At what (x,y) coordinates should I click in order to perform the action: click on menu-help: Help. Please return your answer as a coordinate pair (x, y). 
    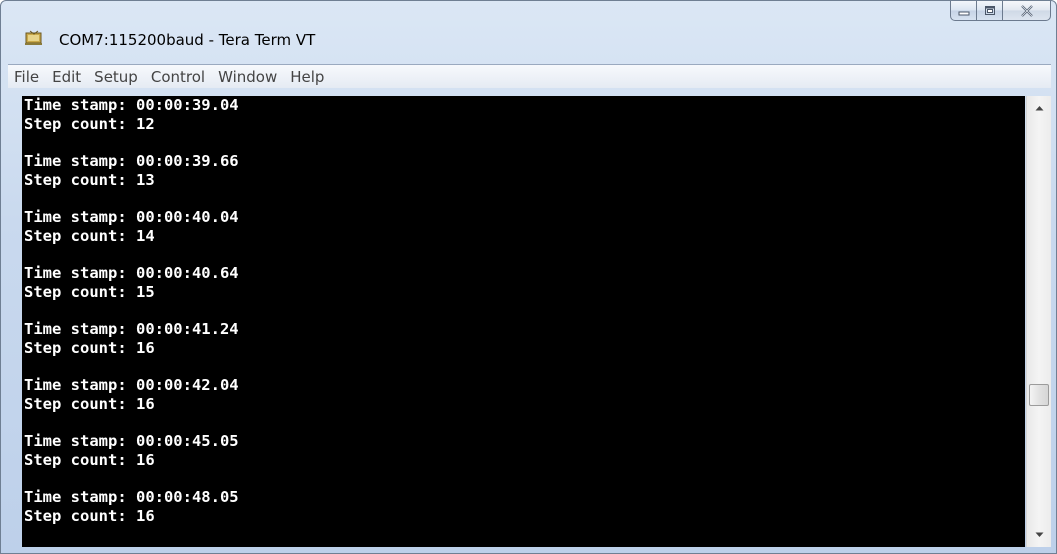
    Looking at the image, I should click on (307, 77).